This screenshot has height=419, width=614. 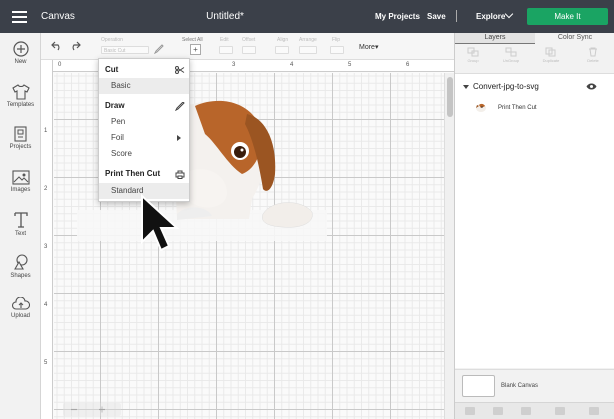 What do you see at coordinates (490, 16) in the screenshot?
I see `explore-dropdown: Explore` at bounding box center [490, 16].